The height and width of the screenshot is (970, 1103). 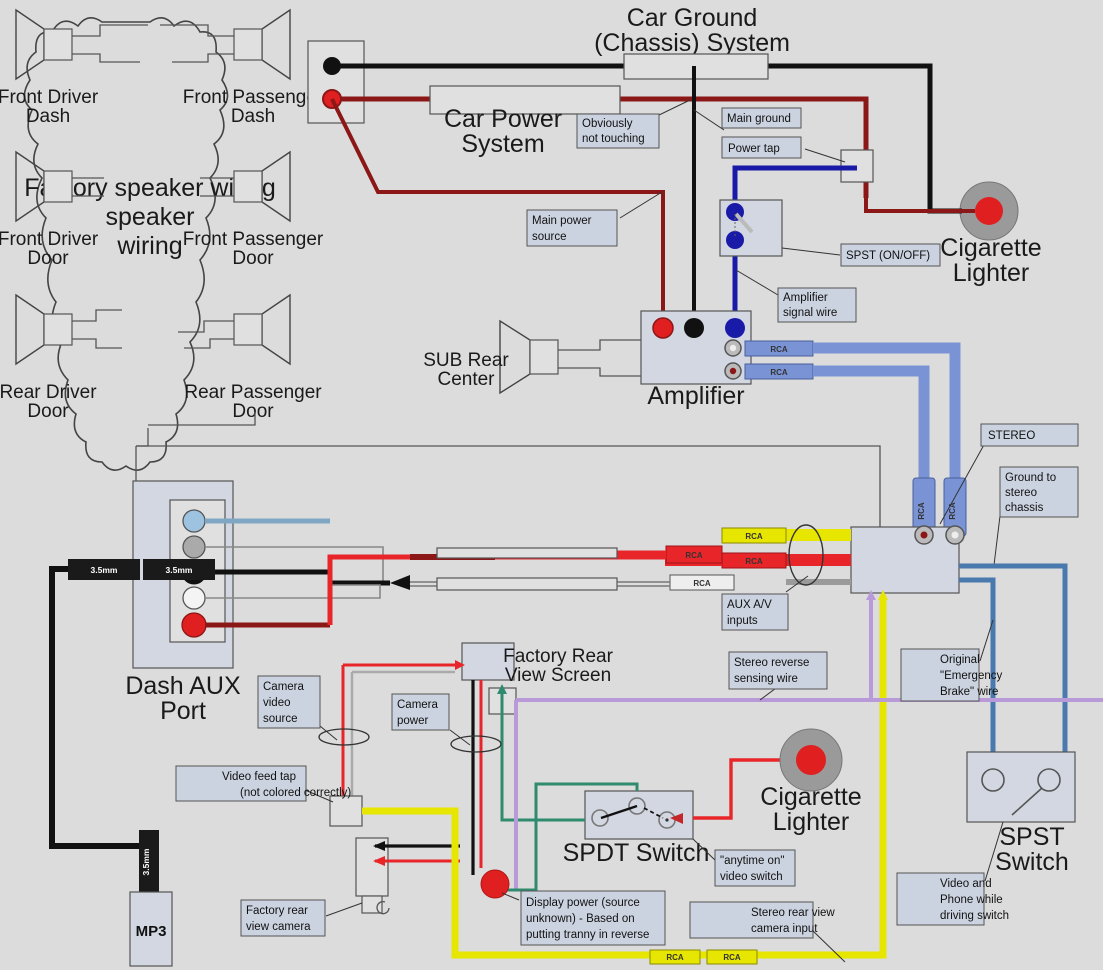 I want to click on callout-camera-video-source: Camera video source, so click(x=289, y=702).